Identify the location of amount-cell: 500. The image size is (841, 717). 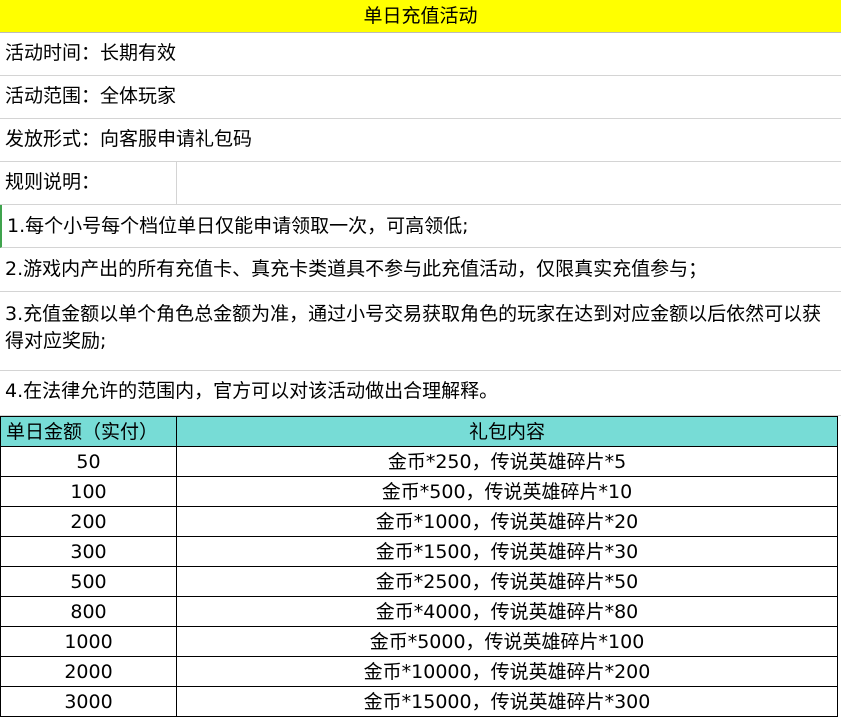
(88, 581).